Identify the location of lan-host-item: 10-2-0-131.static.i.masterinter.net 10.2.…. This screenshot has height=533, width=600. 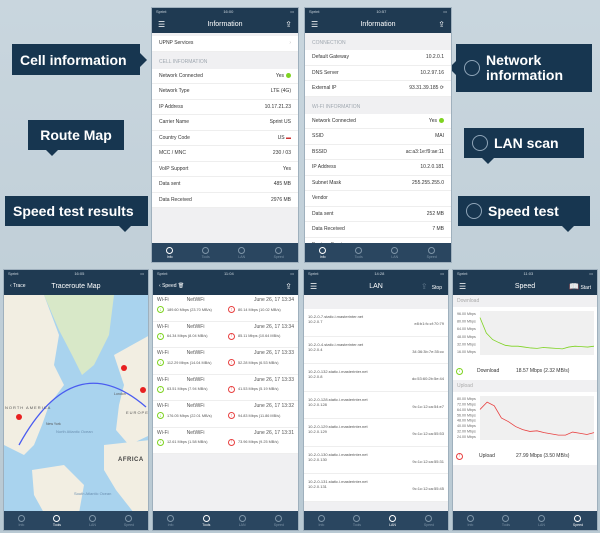
(376, 488).